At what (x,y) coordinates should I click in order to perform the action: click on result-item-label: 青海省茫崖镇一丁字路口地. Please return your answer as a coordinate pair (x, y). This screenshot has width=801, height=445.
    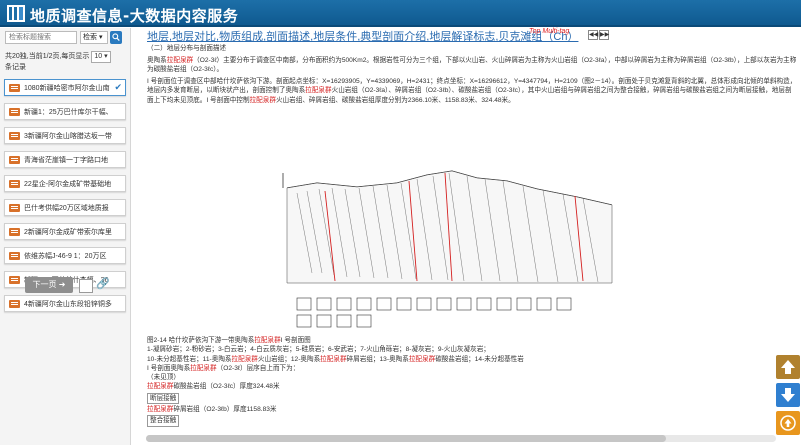
    Looking at the image, I should click on (66, 160).